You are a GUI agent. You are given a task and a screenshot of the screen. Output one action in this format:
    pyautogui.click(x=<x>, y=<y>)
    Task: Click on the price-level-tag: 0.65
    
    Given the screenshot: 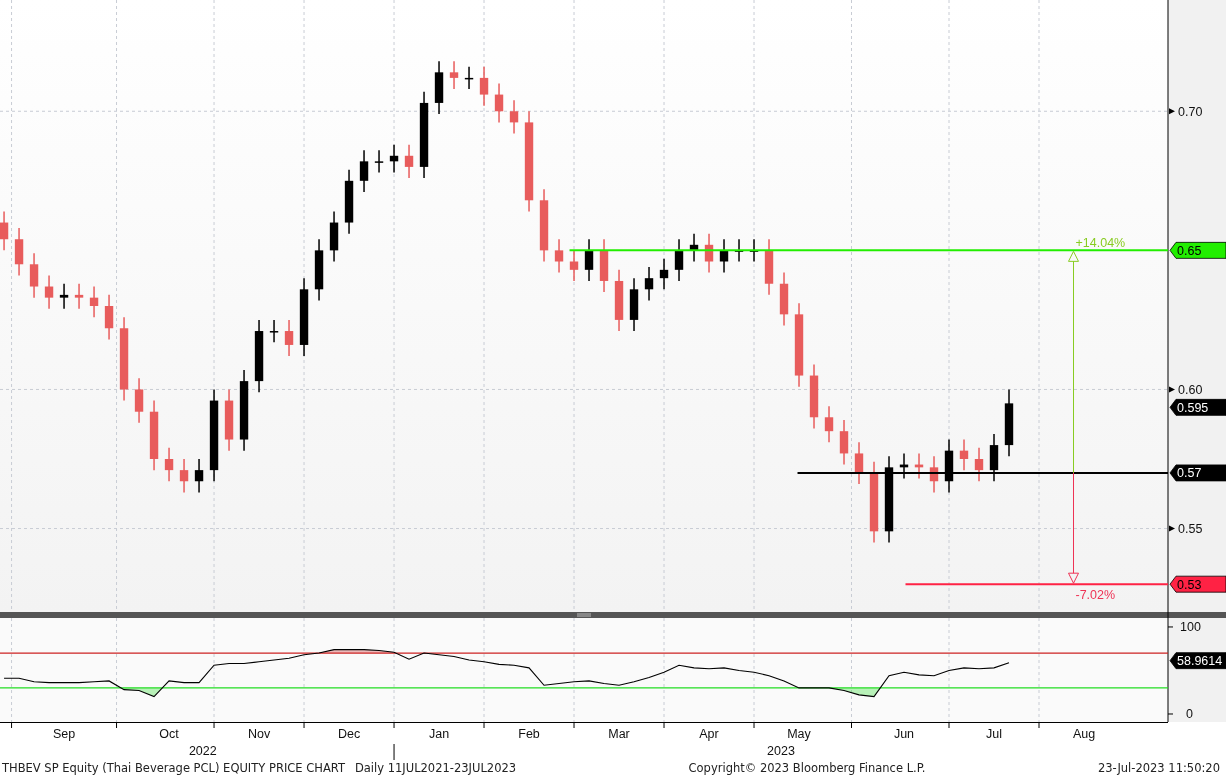 What is the action you would take?
    pyautogui.click(x=1197, y=250)
    